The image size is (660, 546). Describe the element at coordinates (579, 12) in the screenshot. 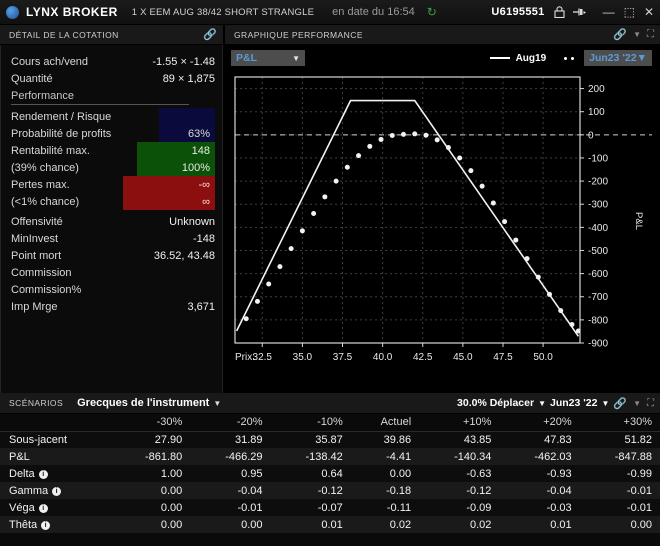

I see `pin-icon` at that location.